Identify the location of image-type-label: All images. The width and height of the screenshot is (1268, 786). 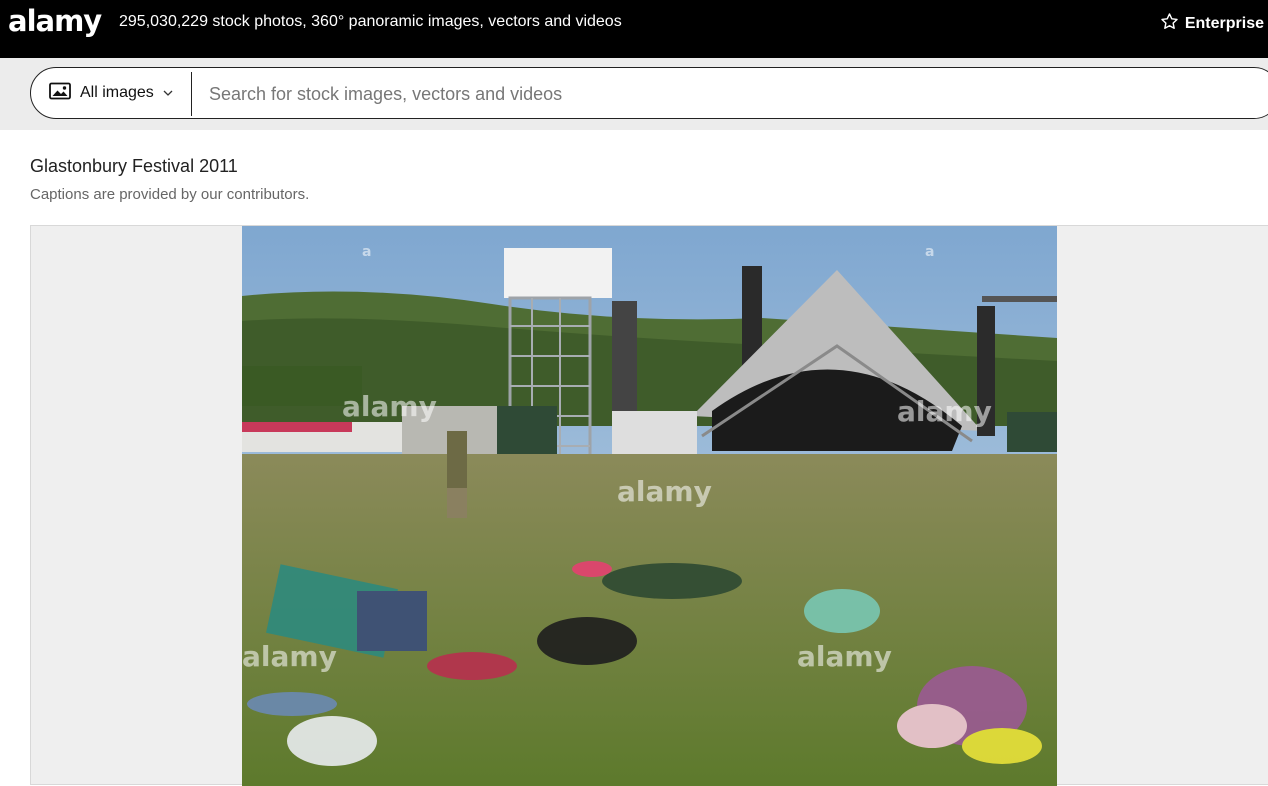
(117, 92).